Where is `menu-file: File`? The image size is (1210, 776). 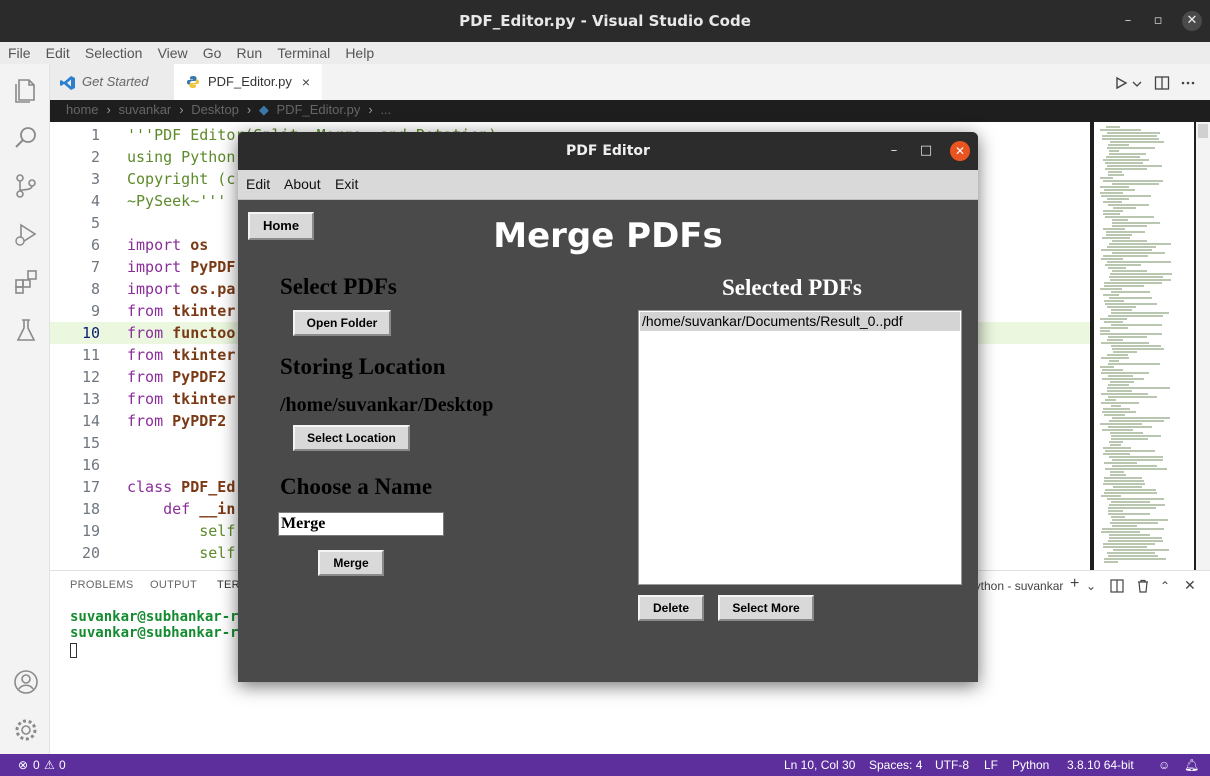
menu-file: File is located at coordinates (19, 53).